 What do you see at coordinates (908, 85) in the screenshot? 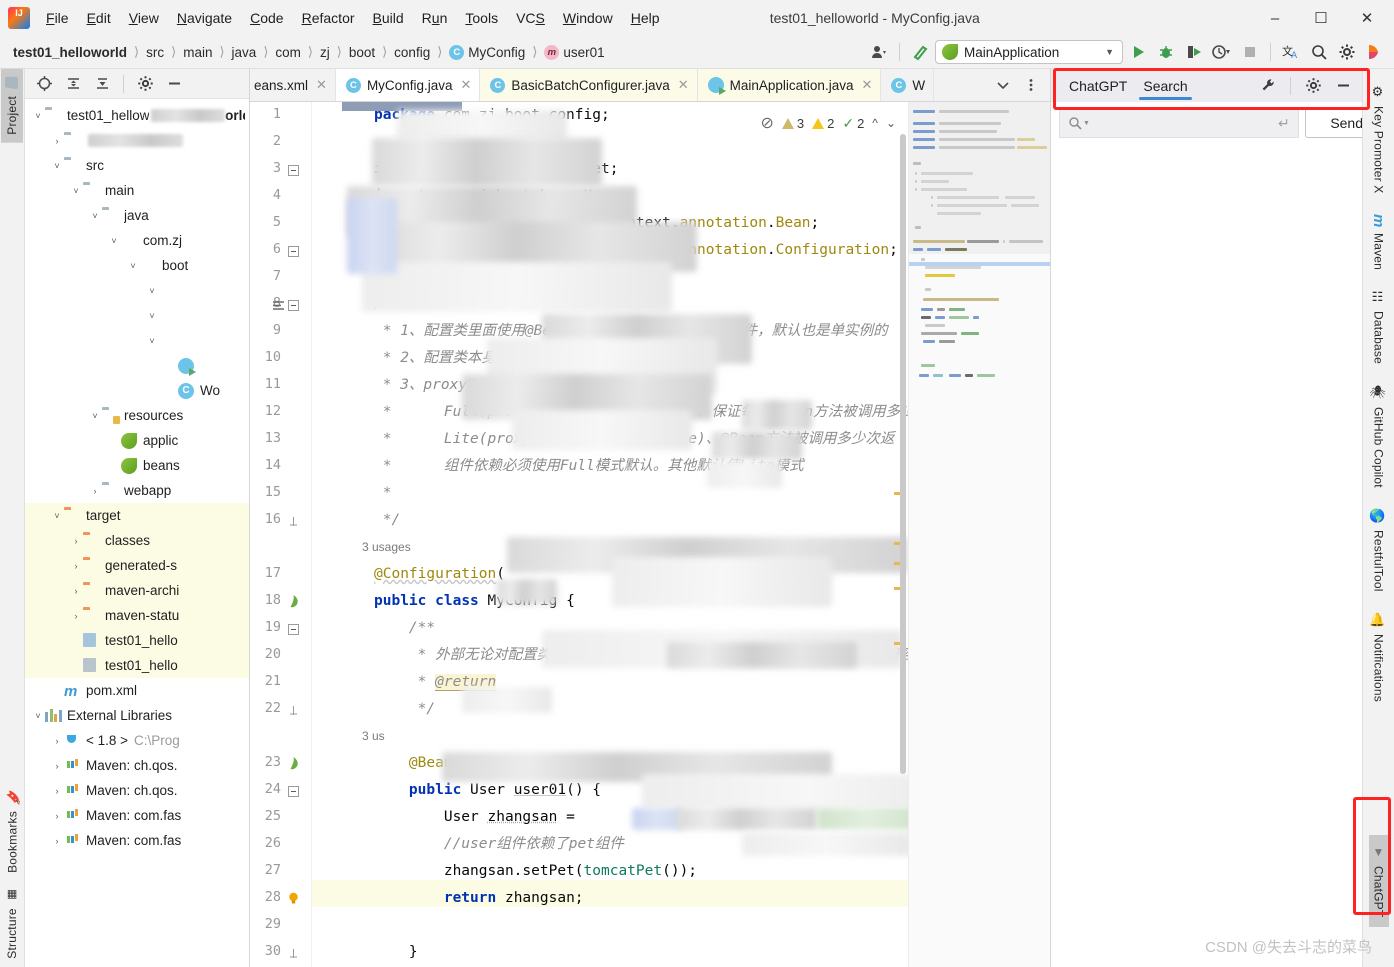
I see `editor-tab-w: C W` at bounding box center [908, 85].